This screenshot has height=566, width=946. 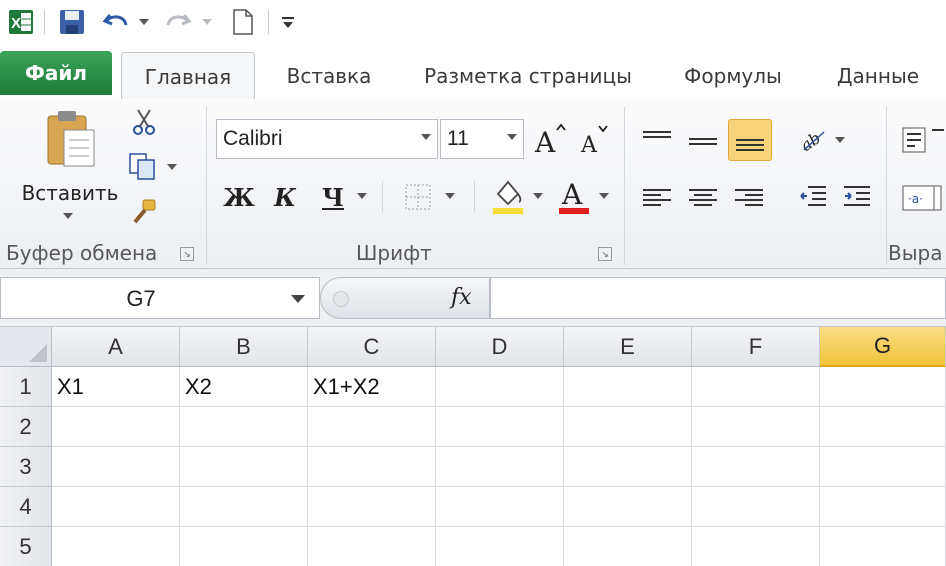 I want to click on new-document-icon, so click(x=243, y=22).